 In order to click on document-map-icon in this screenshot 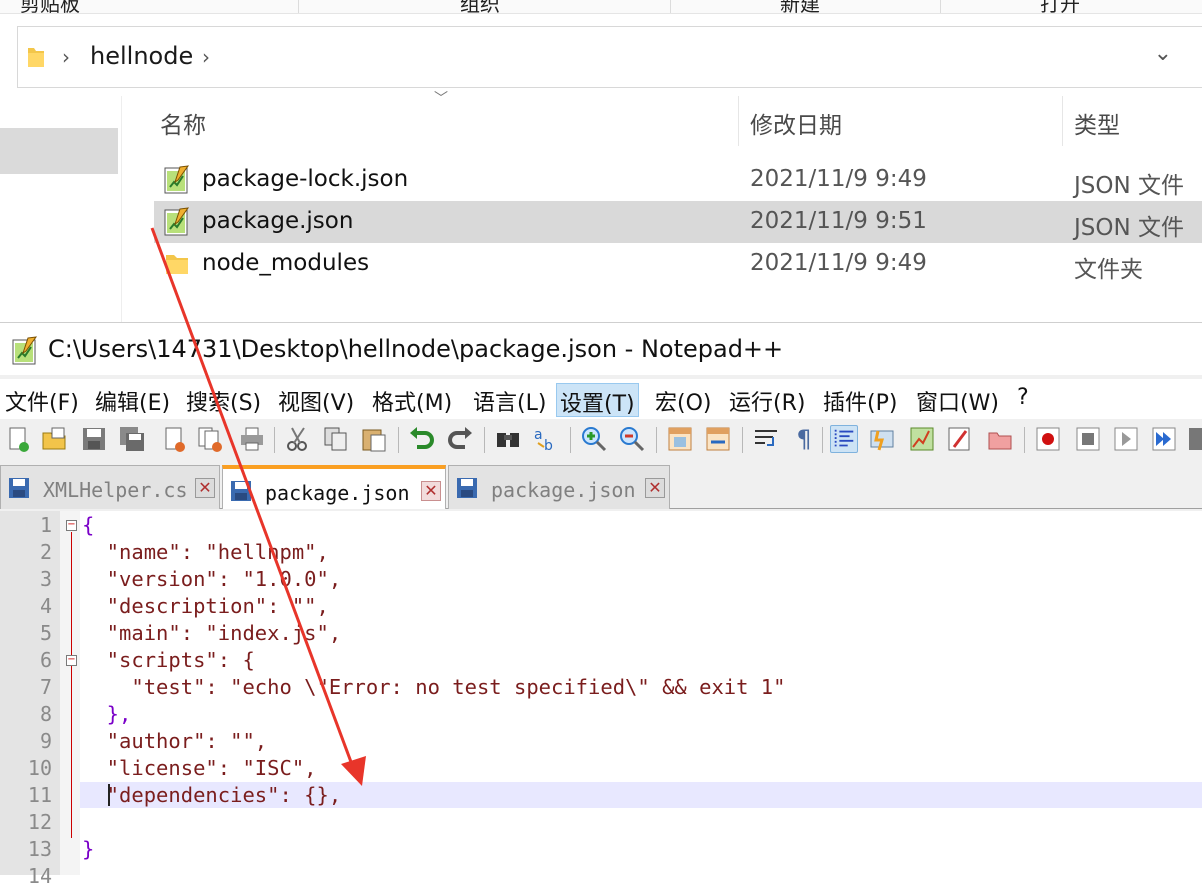, I will do `click(922, 439)`.